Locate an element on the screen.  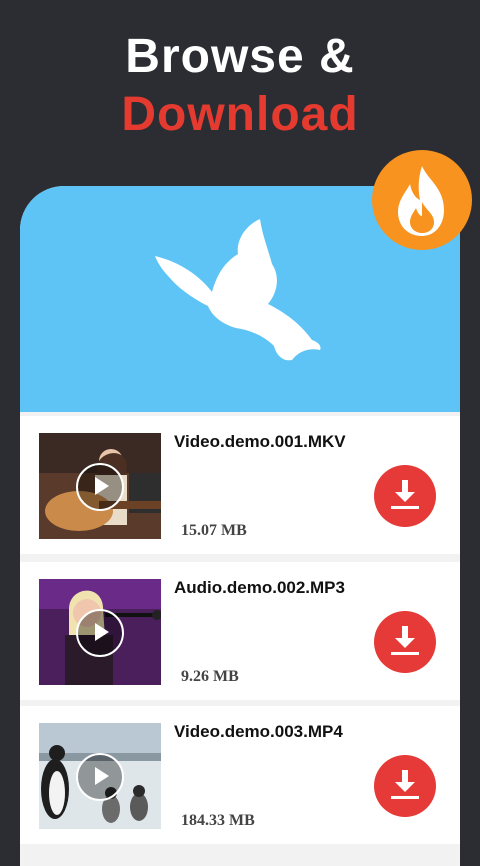
file-name: Video.demo.001.MKV is located at coordinates (260, 441).